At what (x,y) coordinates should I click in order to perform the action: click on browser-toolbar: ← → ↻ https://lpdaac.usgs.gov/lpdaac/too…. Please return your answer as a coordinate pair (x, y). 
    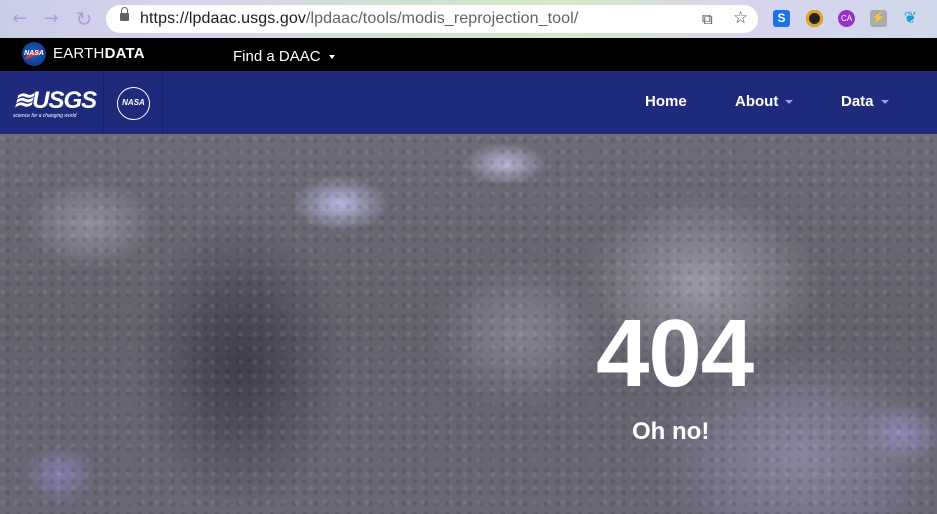
    Looking at the image, I should click on (468, 19).